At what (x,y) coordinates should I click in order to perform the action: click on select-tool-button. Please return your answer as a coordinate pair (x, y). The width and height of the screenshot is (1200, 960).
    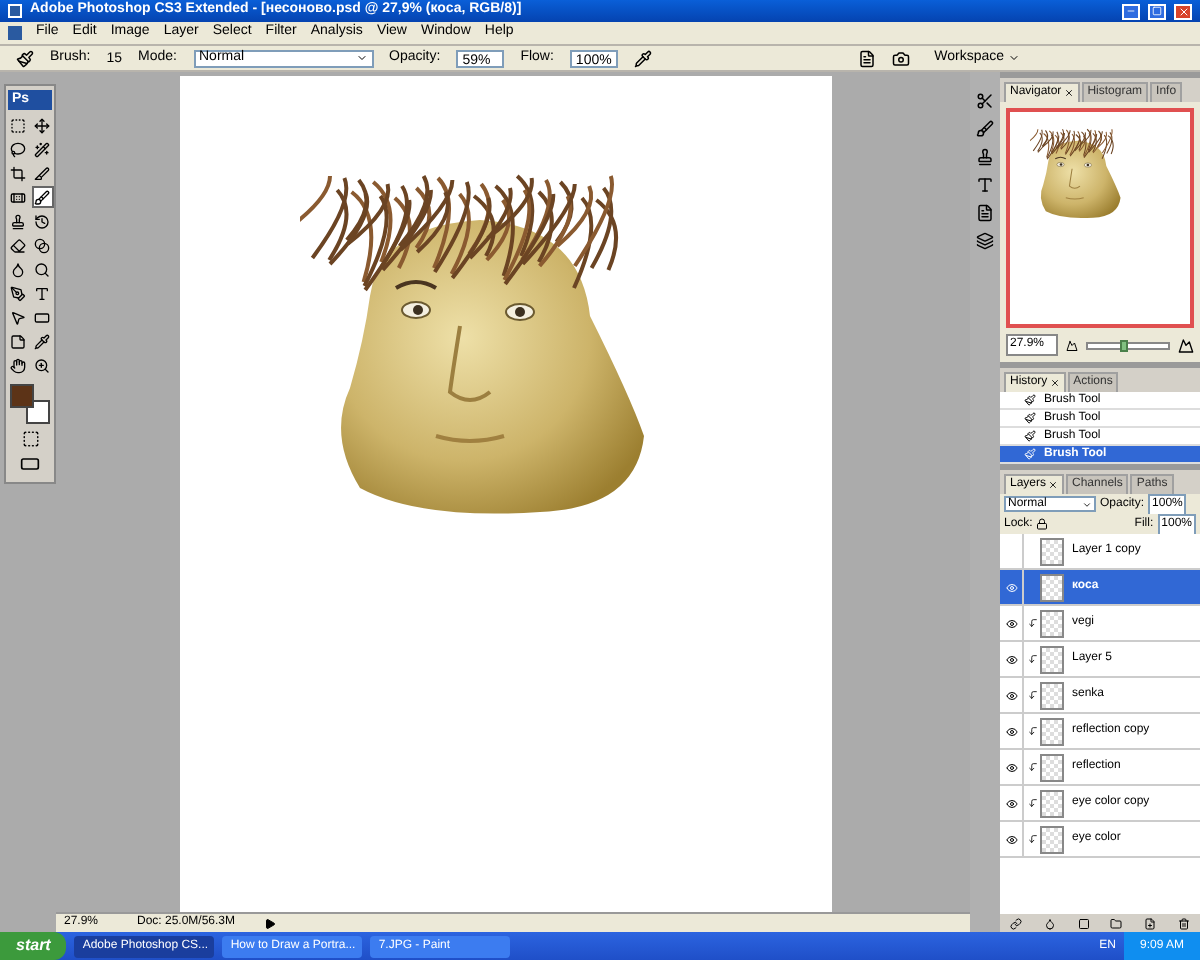
    Looking at the image, I should click on (18, 317).